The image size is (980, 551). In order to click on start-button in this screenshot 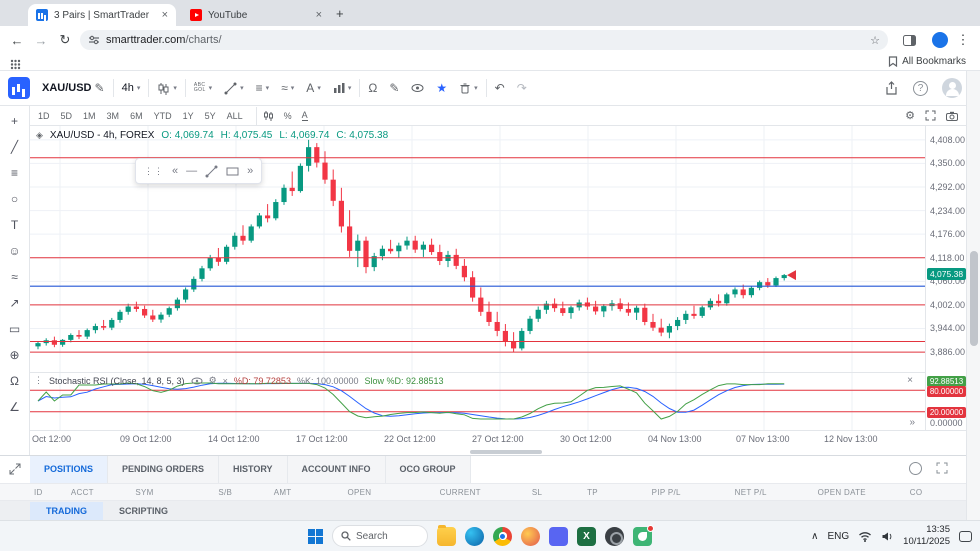, I will do `click(315, 536)`.